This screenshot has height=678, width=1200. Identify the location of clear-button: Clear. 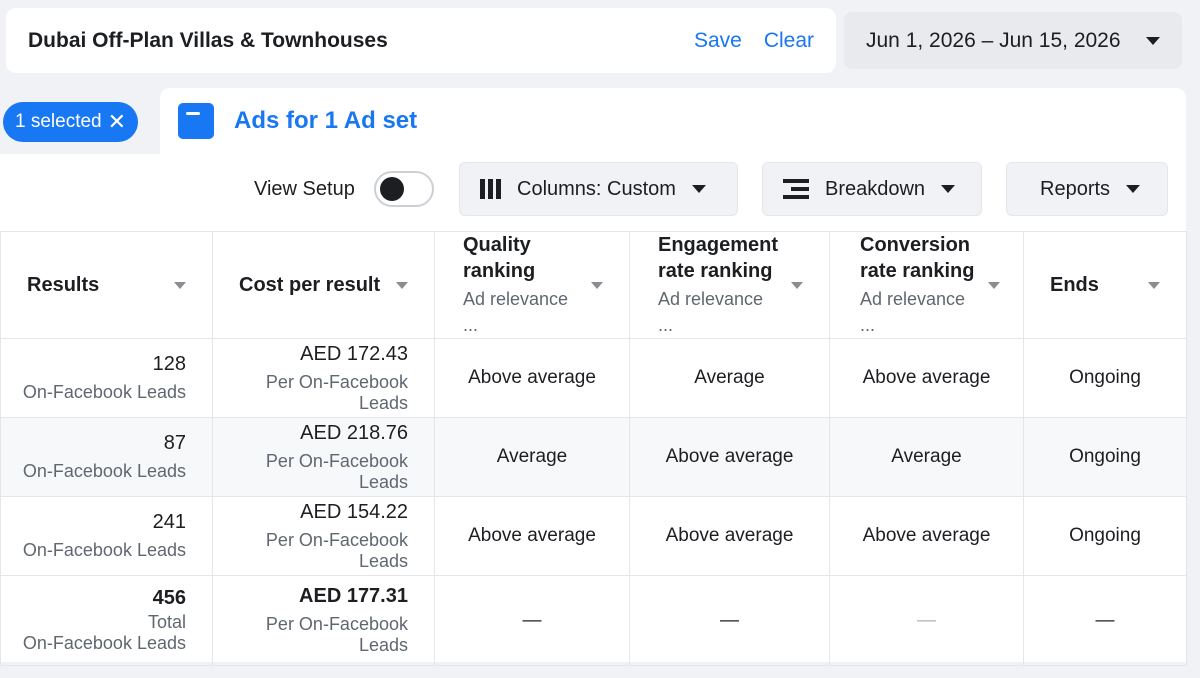
(789, 41).